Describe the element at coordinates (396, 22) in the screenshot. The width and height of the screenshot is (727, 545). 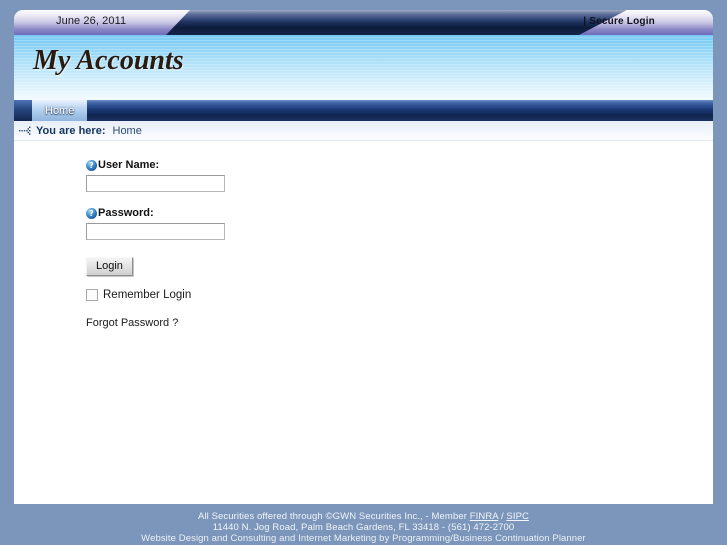
I see `top-bar-center-wedge` at that location.